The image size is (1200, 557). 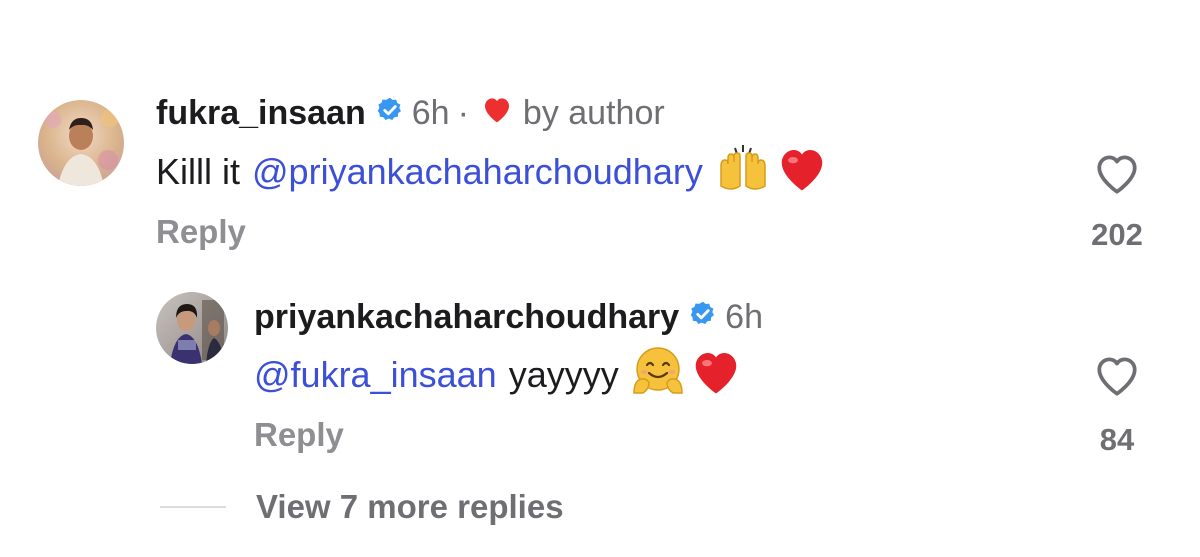 I want to click on comment-plain-text: yayyyy, so click(x=563, y=374).